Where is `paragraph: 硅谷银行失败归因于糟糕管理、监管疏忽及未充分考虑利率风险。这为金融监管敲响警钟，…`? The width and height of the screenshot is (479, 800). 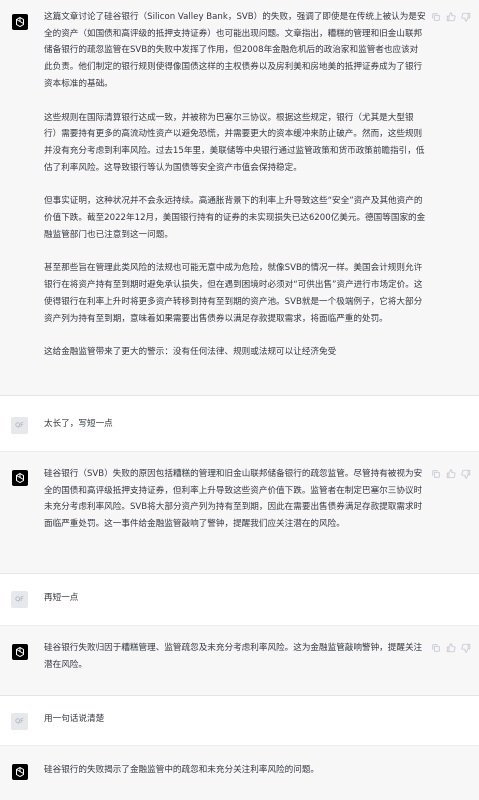 paragraph: 硅谷银行失败归因于糟糕管理、监管疏忽及未充分考虑利率风险。这为金融监管敲响警钟，… is located at coordinates (233, 656).